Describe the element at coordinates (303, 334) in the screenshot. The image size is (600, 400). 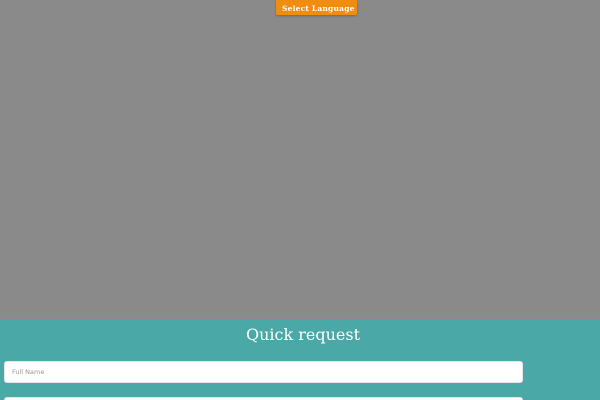
I see `quick-request-title: Quick request` at that location.